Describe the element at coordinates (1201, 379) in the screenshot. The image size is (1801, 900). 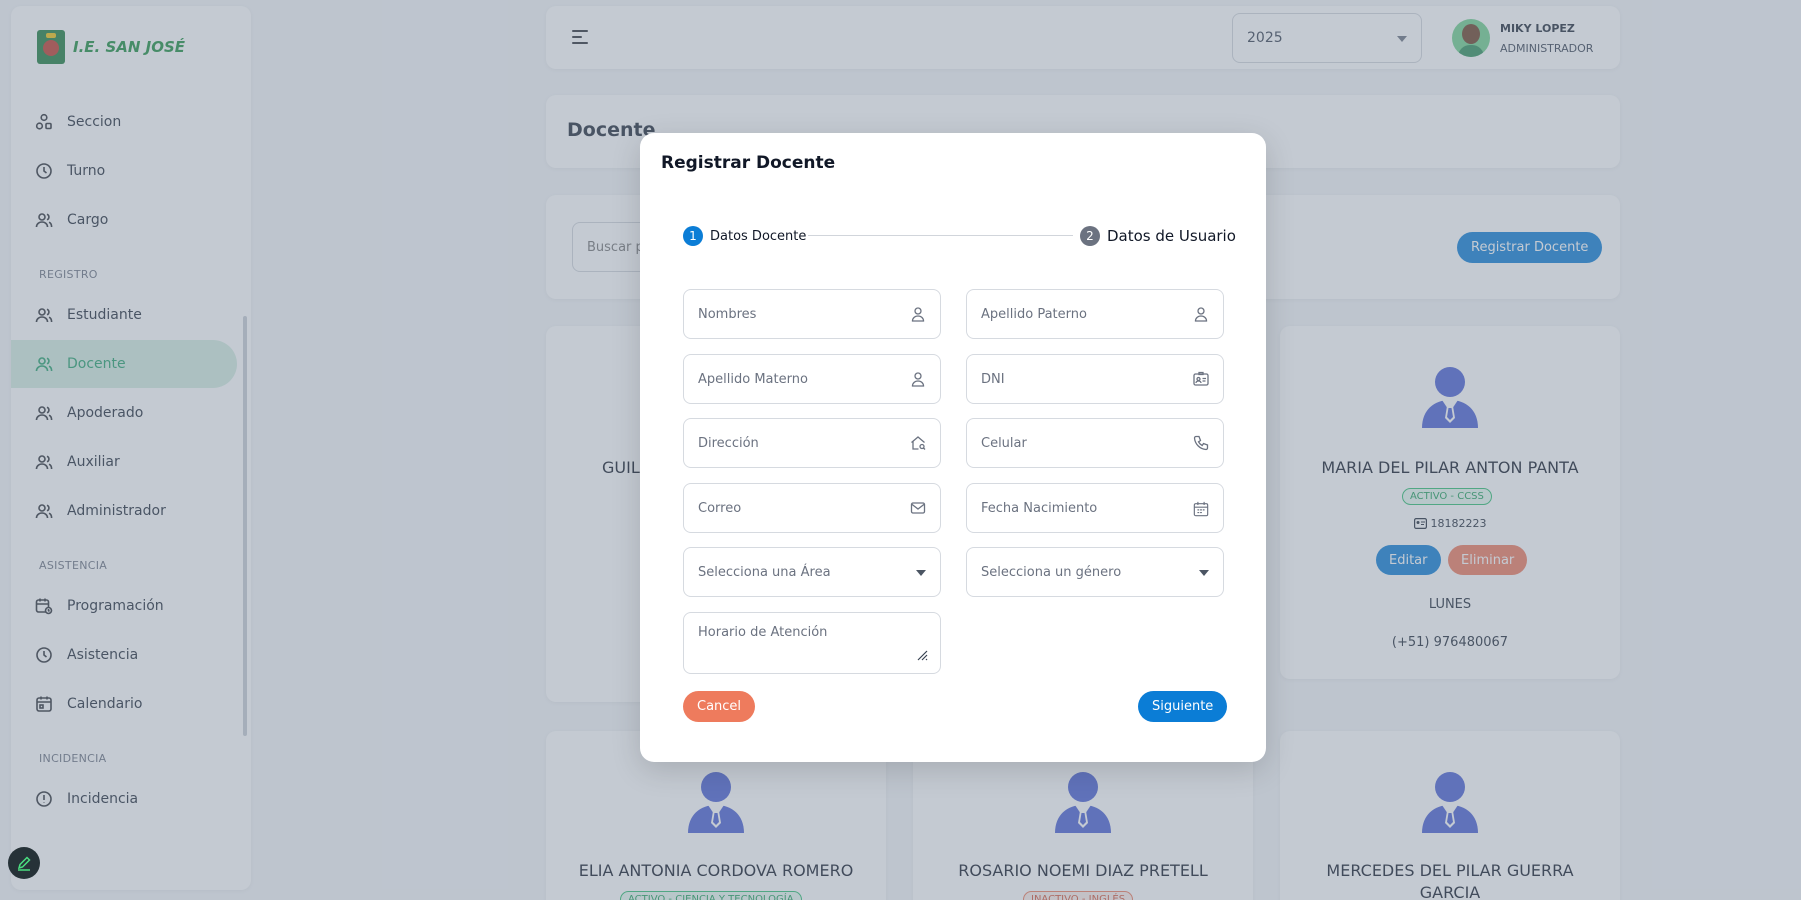
I see `id-card-icon` at that location.